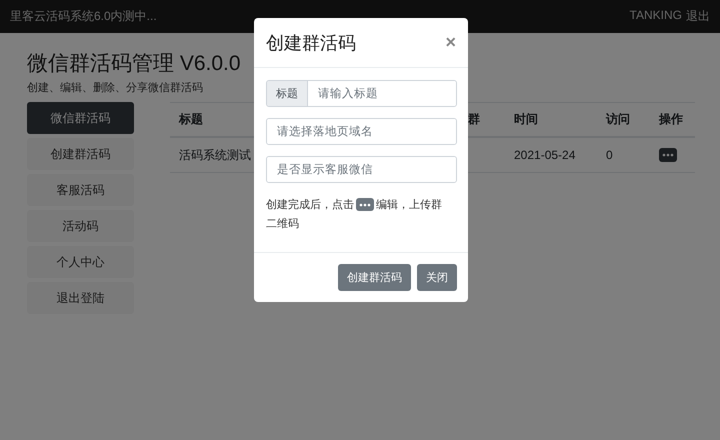  What do you see at coordinates (474, 119) in the screenshot?
I see `column-header: 群` at bounding box center [474, 119].